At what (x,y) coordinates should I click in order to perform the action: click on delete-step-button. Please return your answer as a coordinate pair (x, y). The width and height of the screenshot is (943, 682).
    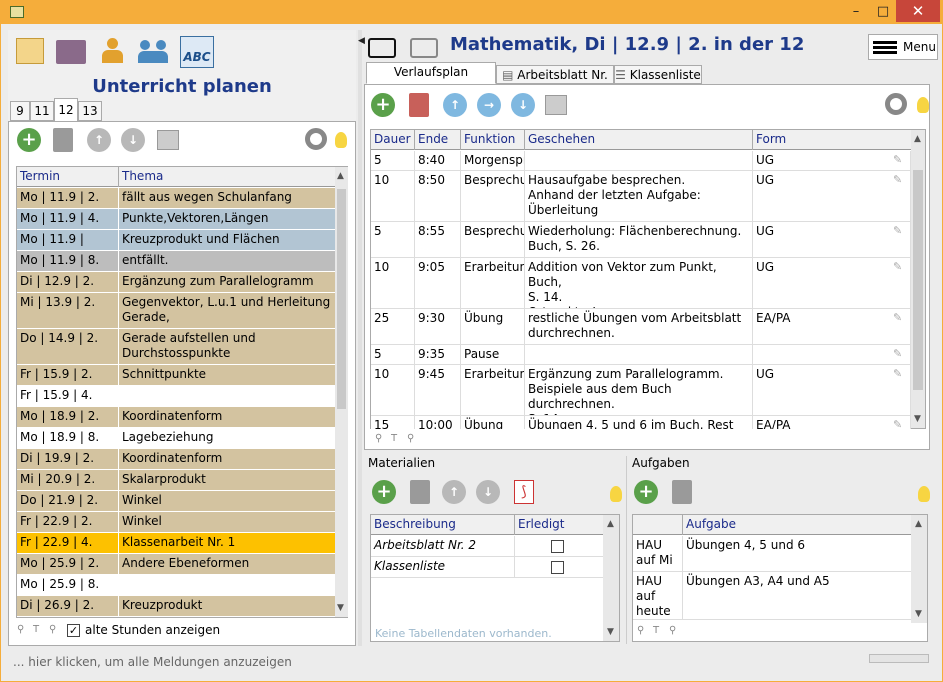
    Looking at the image, I should click on (419, 105).